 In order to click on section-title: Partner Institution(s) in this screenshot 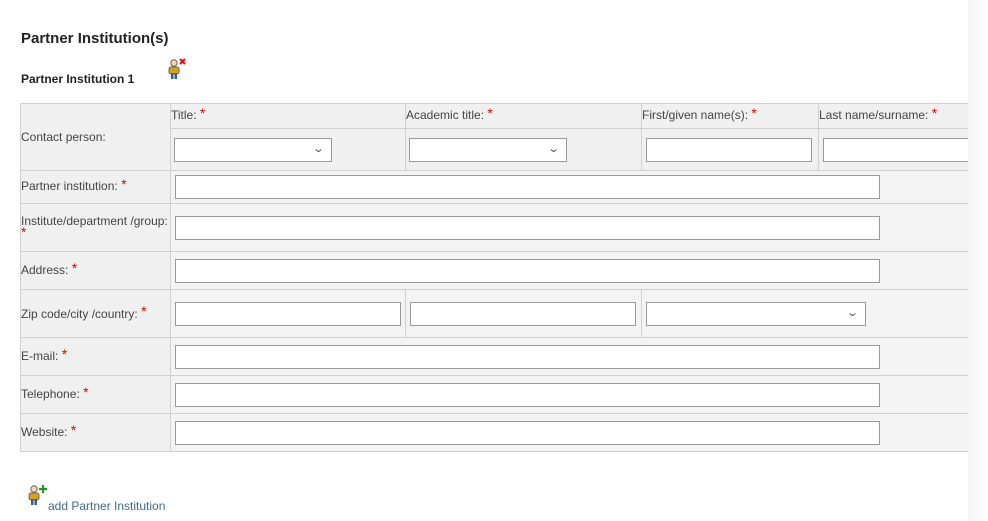, I will do `click(95, 38)`.